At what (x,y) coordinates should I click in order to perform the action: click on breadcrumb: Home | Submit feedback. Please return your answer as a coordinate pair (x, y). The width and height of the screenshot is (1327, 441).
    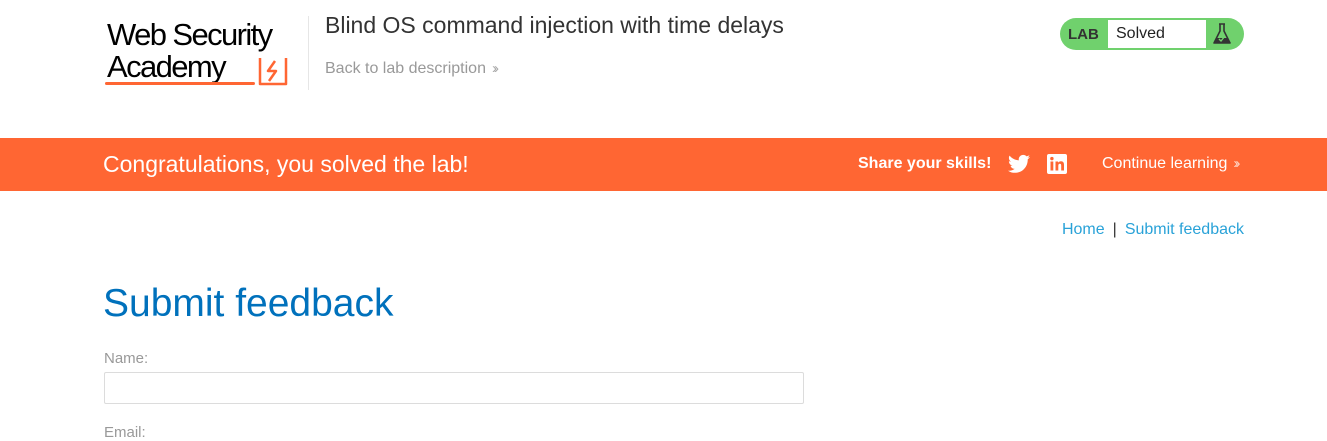
    Looking at the image, I should click on (1153, 230).